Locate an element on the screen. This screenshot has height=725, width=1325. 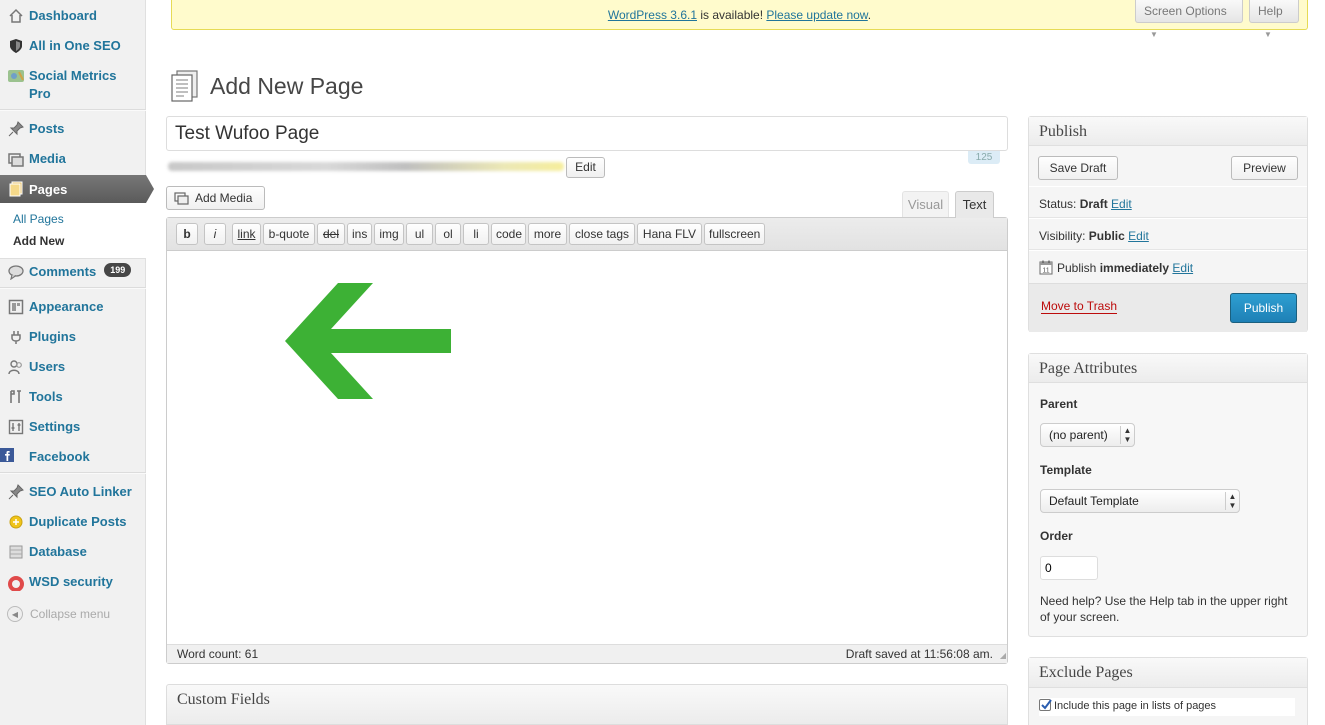
post-title-input is located at coordinates (587, 133).